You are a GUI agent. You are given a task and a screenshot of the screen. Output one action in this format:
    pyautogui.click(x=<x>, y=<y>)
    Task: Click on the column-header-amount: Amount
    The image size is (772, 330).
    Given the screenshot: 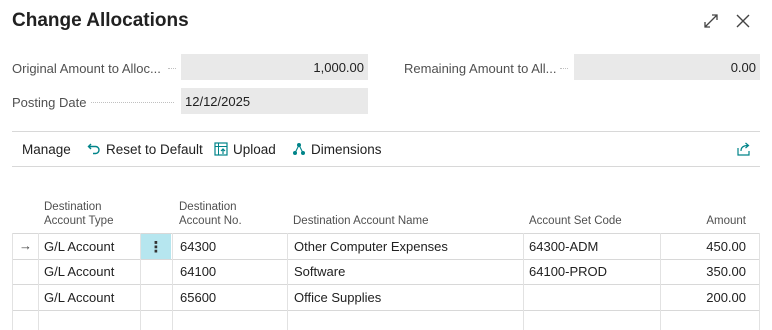 What is the action you would take?
    pyautogui.click(x=703, y=221)
    